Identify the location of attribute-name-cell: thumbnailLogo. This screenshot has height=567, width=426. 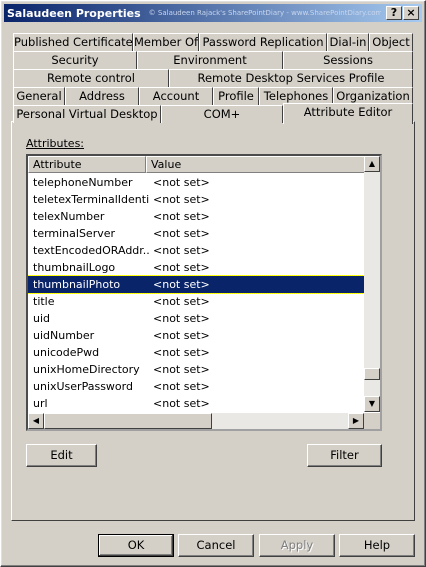
(74, 267).